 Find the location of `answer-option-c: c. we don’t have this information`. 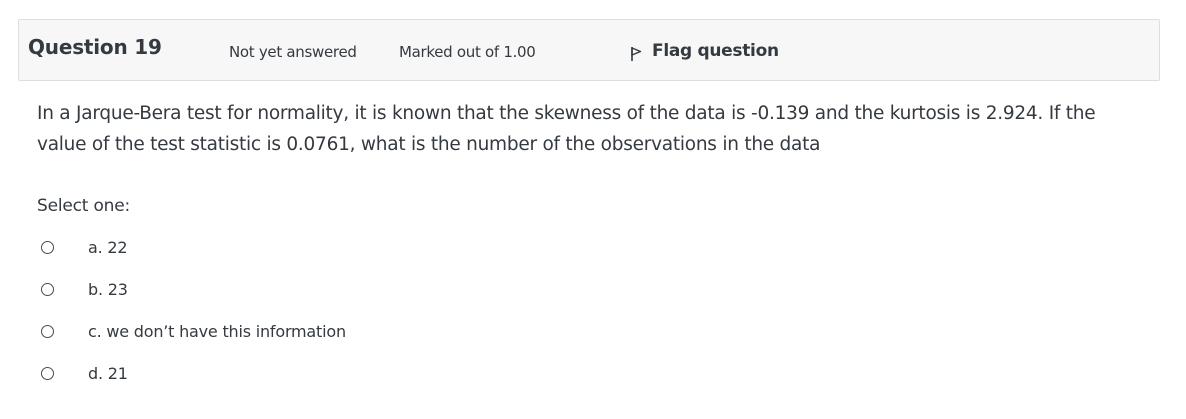

answer-option-c: c. we don’t have this information is located at coordinates (191, 331).